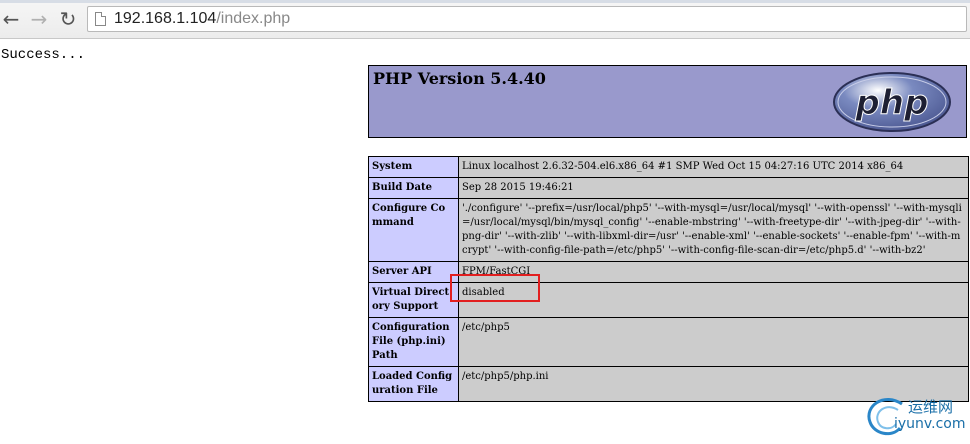  Describe the element at coordinates (713, 342) in the screenshot. I see `row-value: /etc/php5` at that location.